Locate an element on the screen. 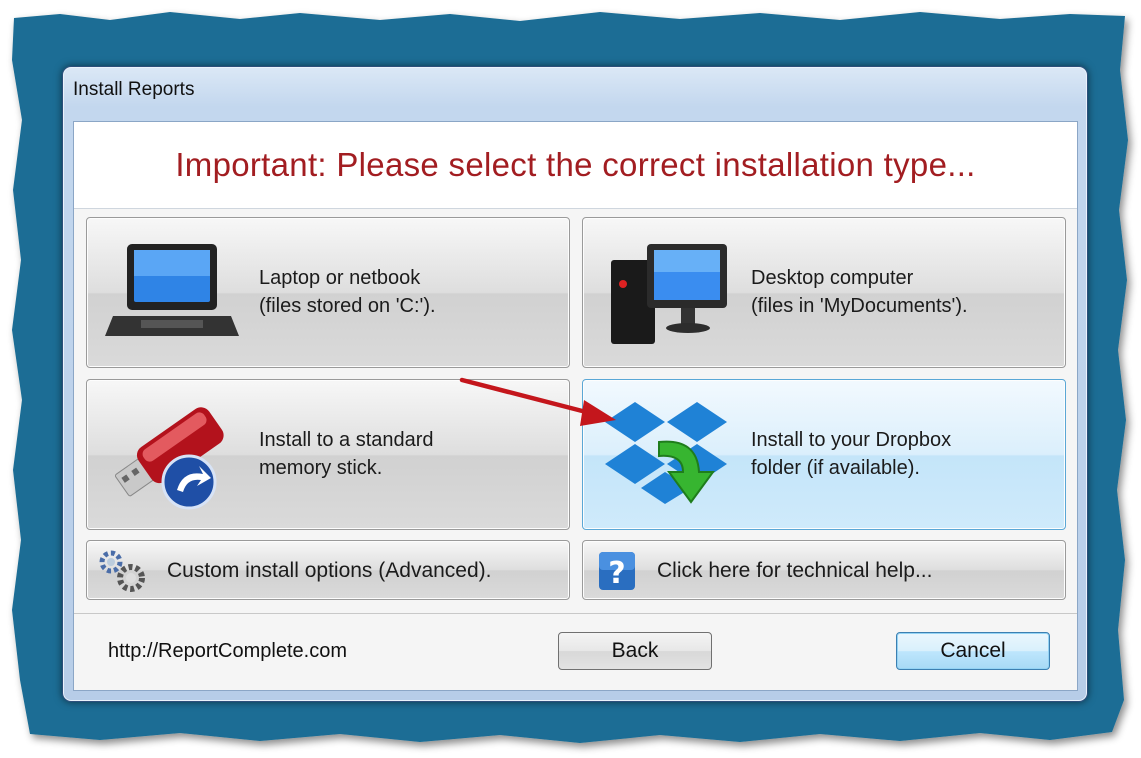 This screenshot has height=758, width=1141. laptop-icon is located at coordinates (172, 290).